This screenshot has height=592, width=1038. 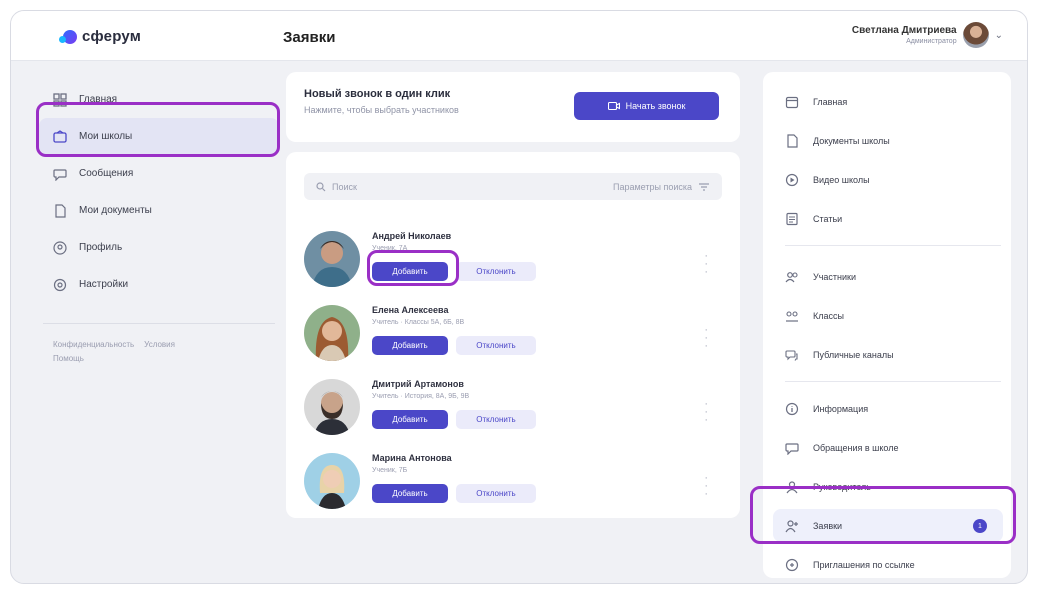 What do you see at coordinates (60, 99) in the screenshot?
I see `grid-icon` at bounding box center [60, 99].